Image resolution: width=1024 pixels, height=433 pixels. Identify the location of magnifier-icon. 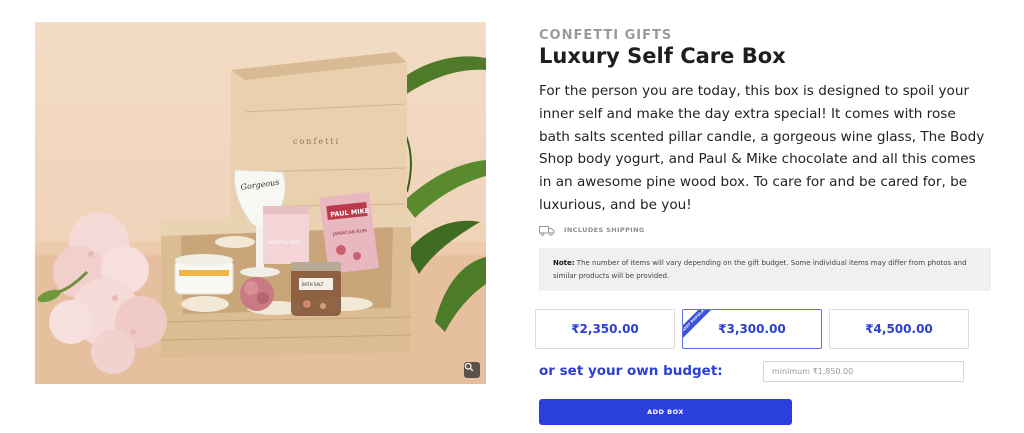
(469, 367).